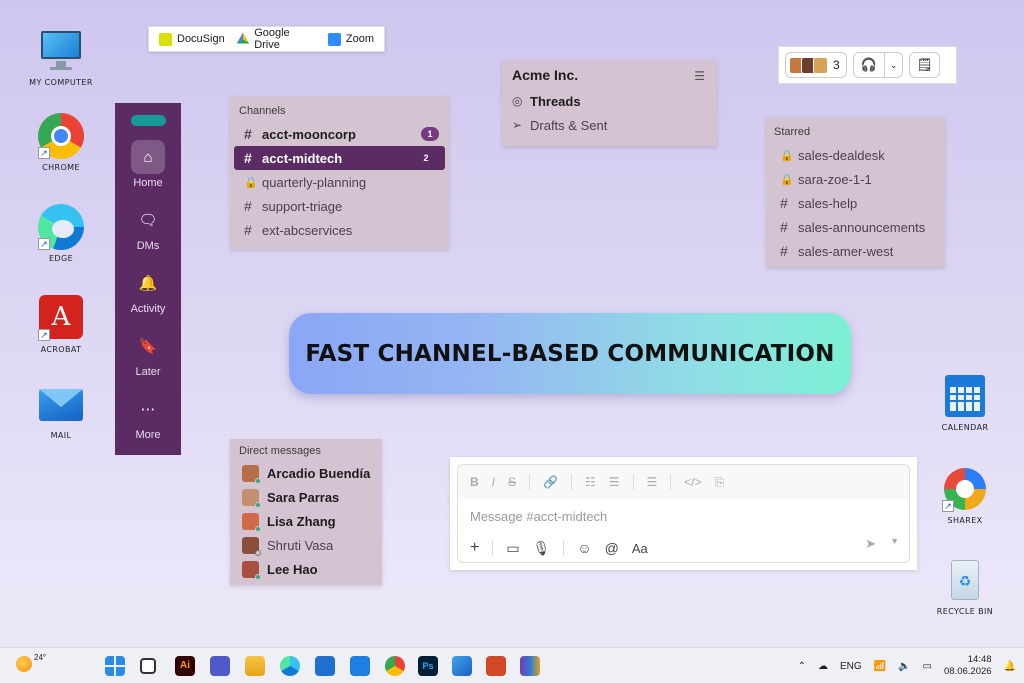  Describe the element at coordinates (584, 548) in the screenshot. I see `emoji-icon: ☺` at that location.